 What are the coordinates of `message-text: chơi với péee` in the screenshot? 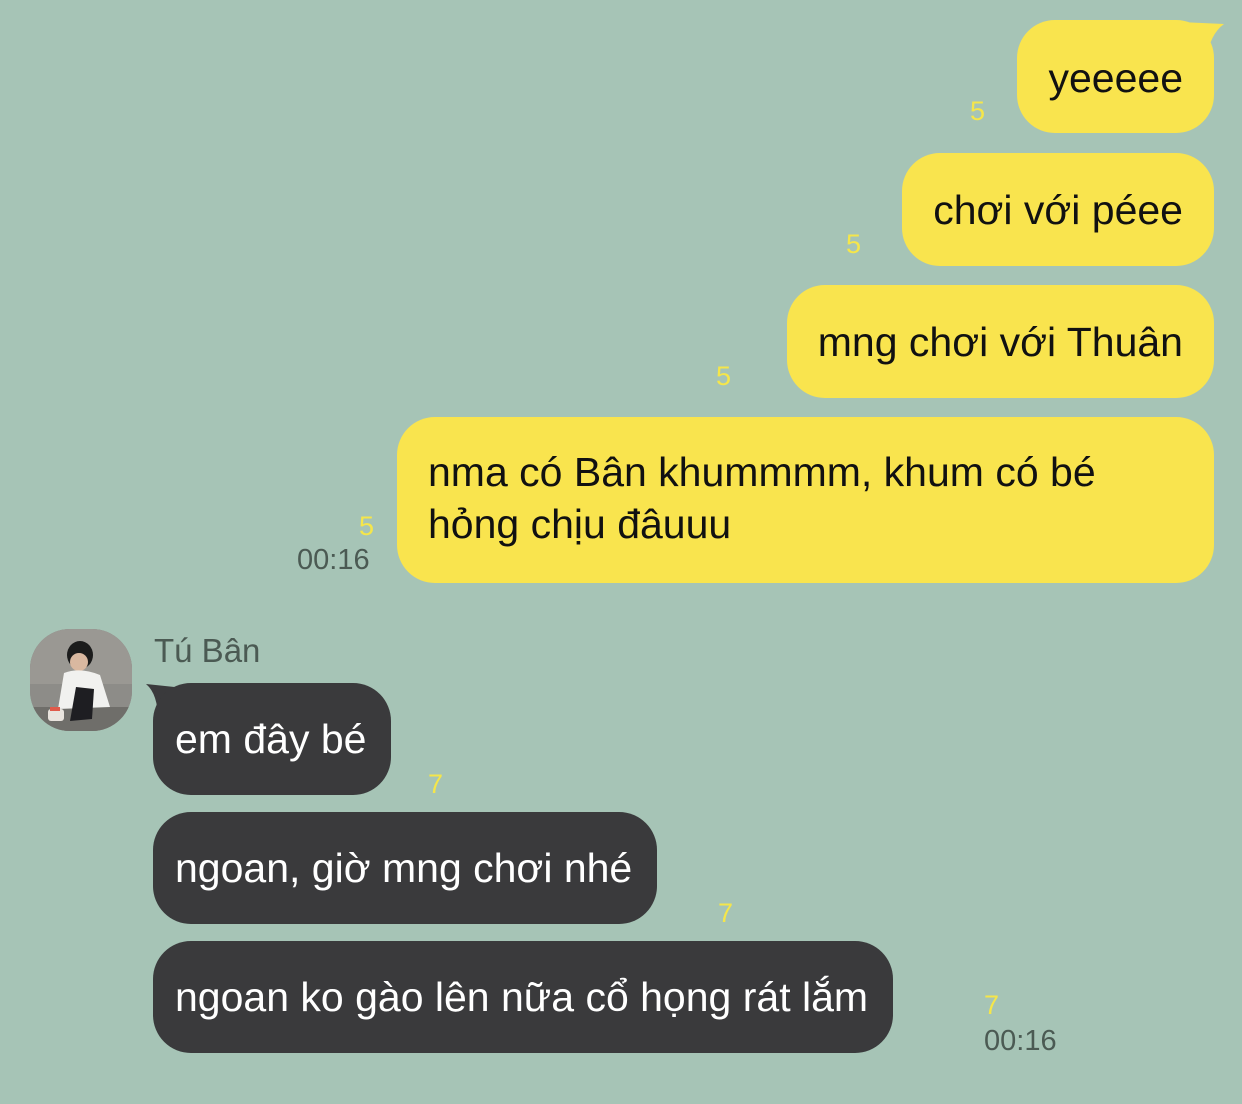 It's located at (1058, 210).